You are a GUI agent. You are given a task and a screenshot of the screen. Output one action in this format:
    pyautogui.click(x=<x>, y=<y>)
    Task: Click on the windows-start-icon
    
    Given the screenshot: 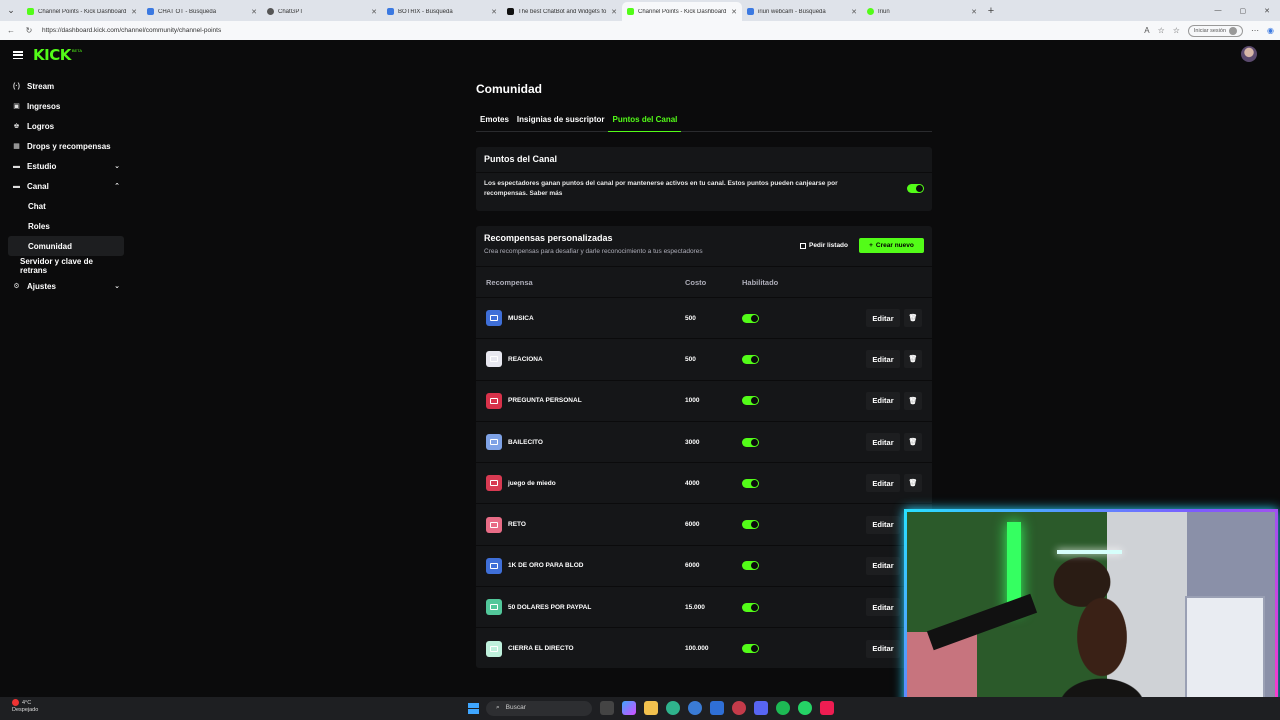 What is the action you would take?
    pyautogui.click(x=473, y=708)
    